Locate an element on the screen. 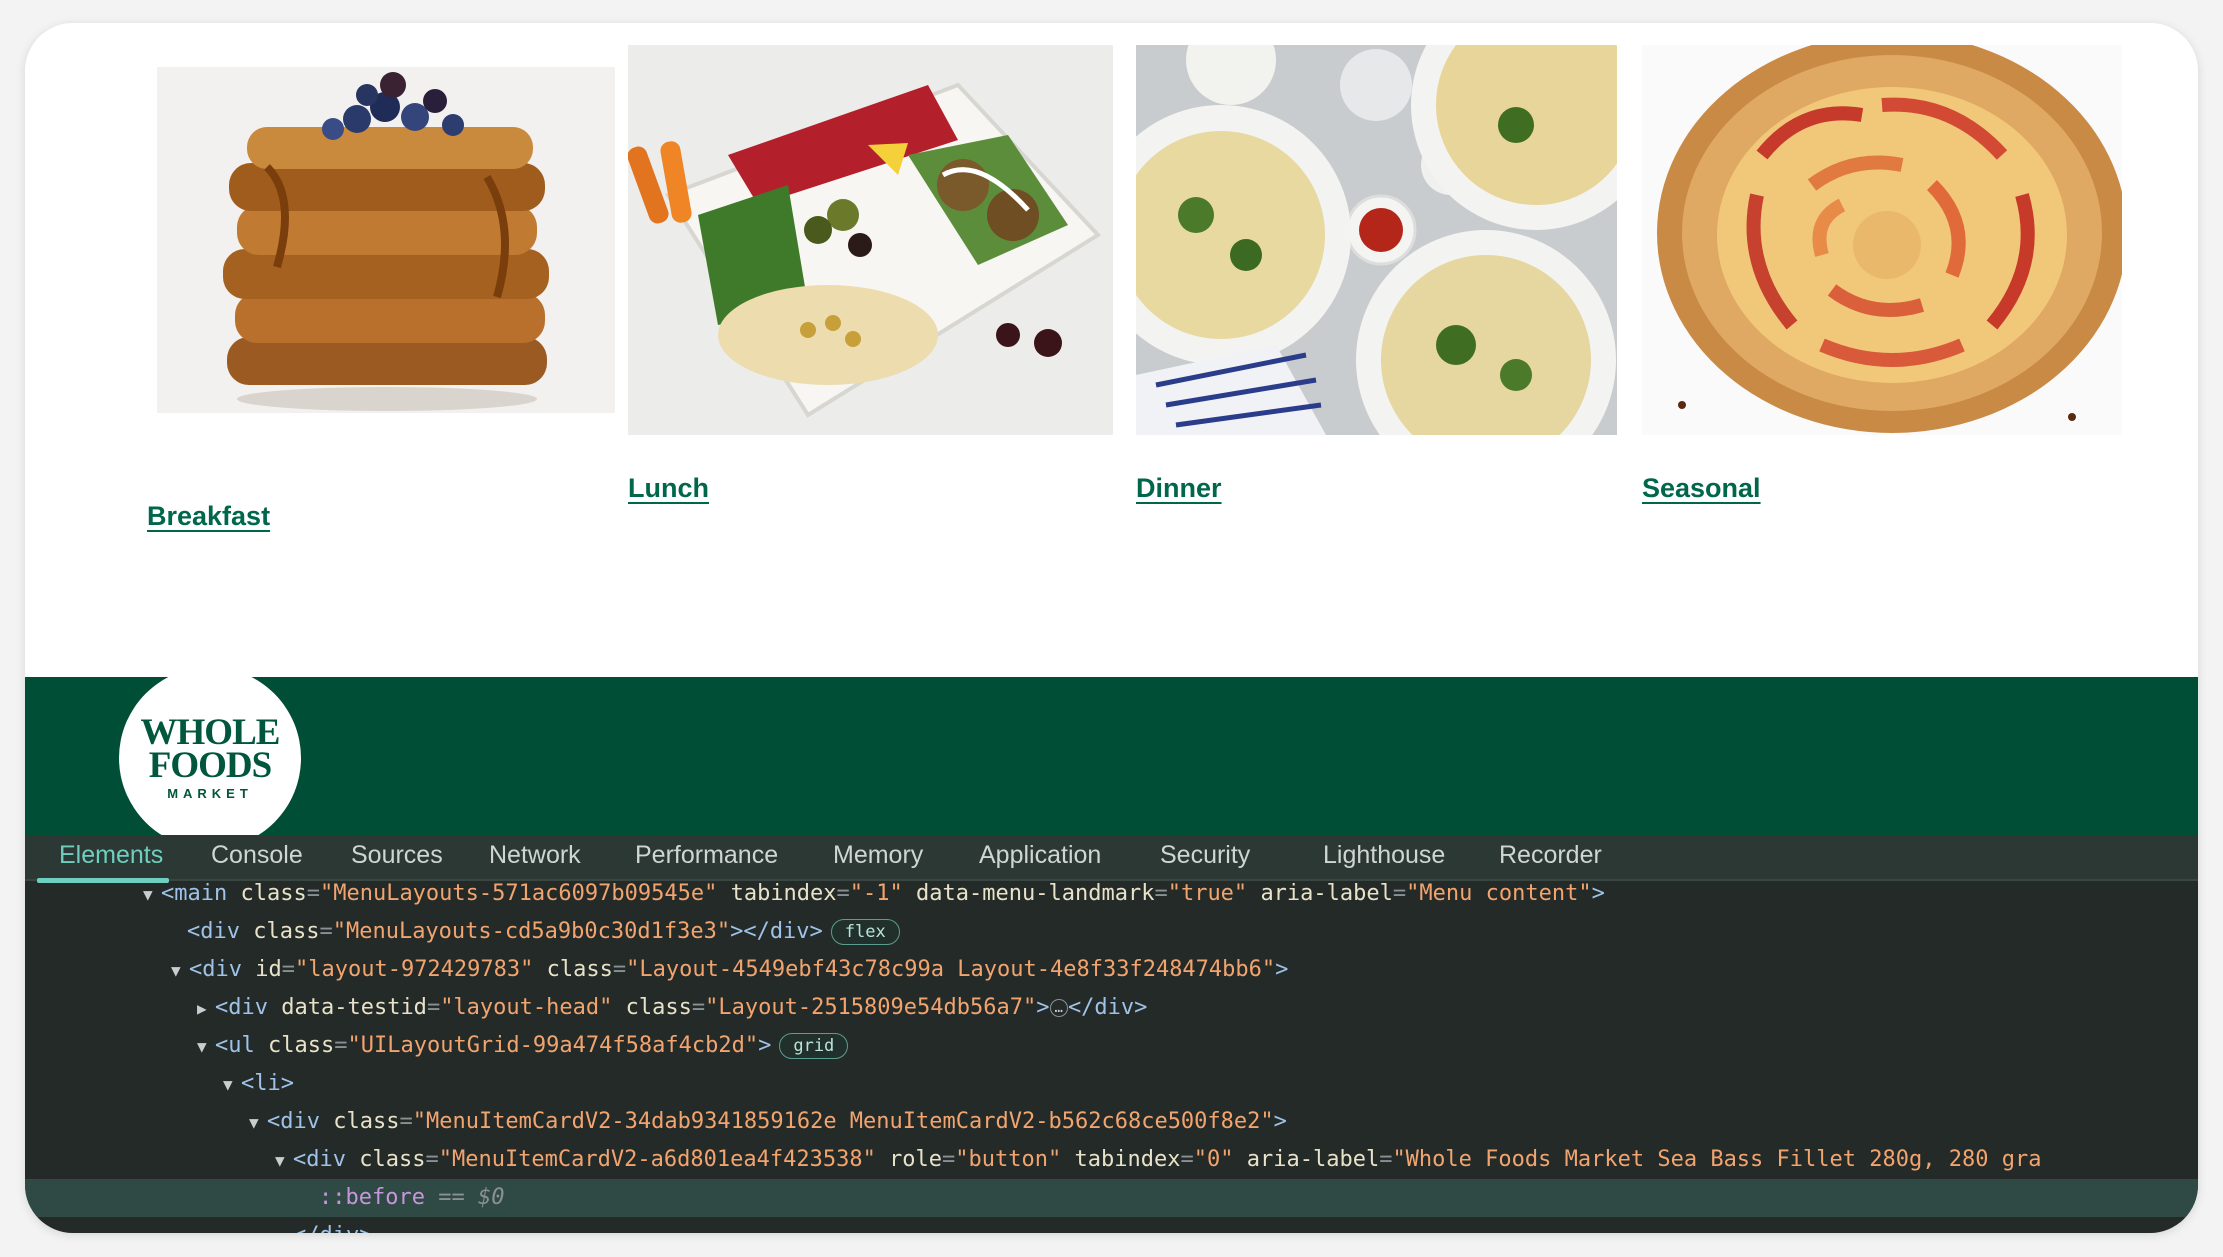  attr-name: id is located at coordinates (268, 969).